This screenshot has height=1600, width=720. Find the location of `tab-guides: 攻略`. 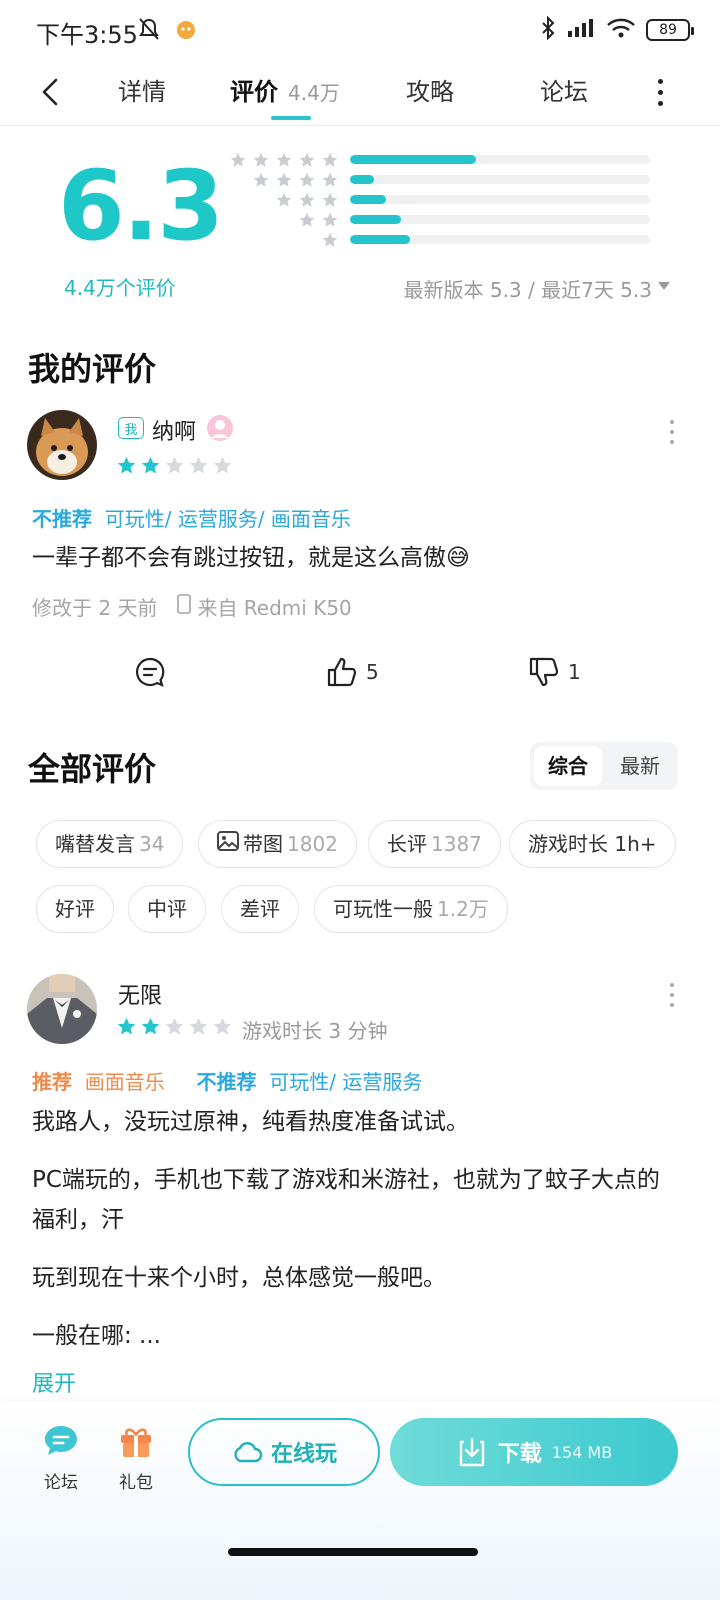

tab-guides: 攻略 is located at coordinates (430, 92).